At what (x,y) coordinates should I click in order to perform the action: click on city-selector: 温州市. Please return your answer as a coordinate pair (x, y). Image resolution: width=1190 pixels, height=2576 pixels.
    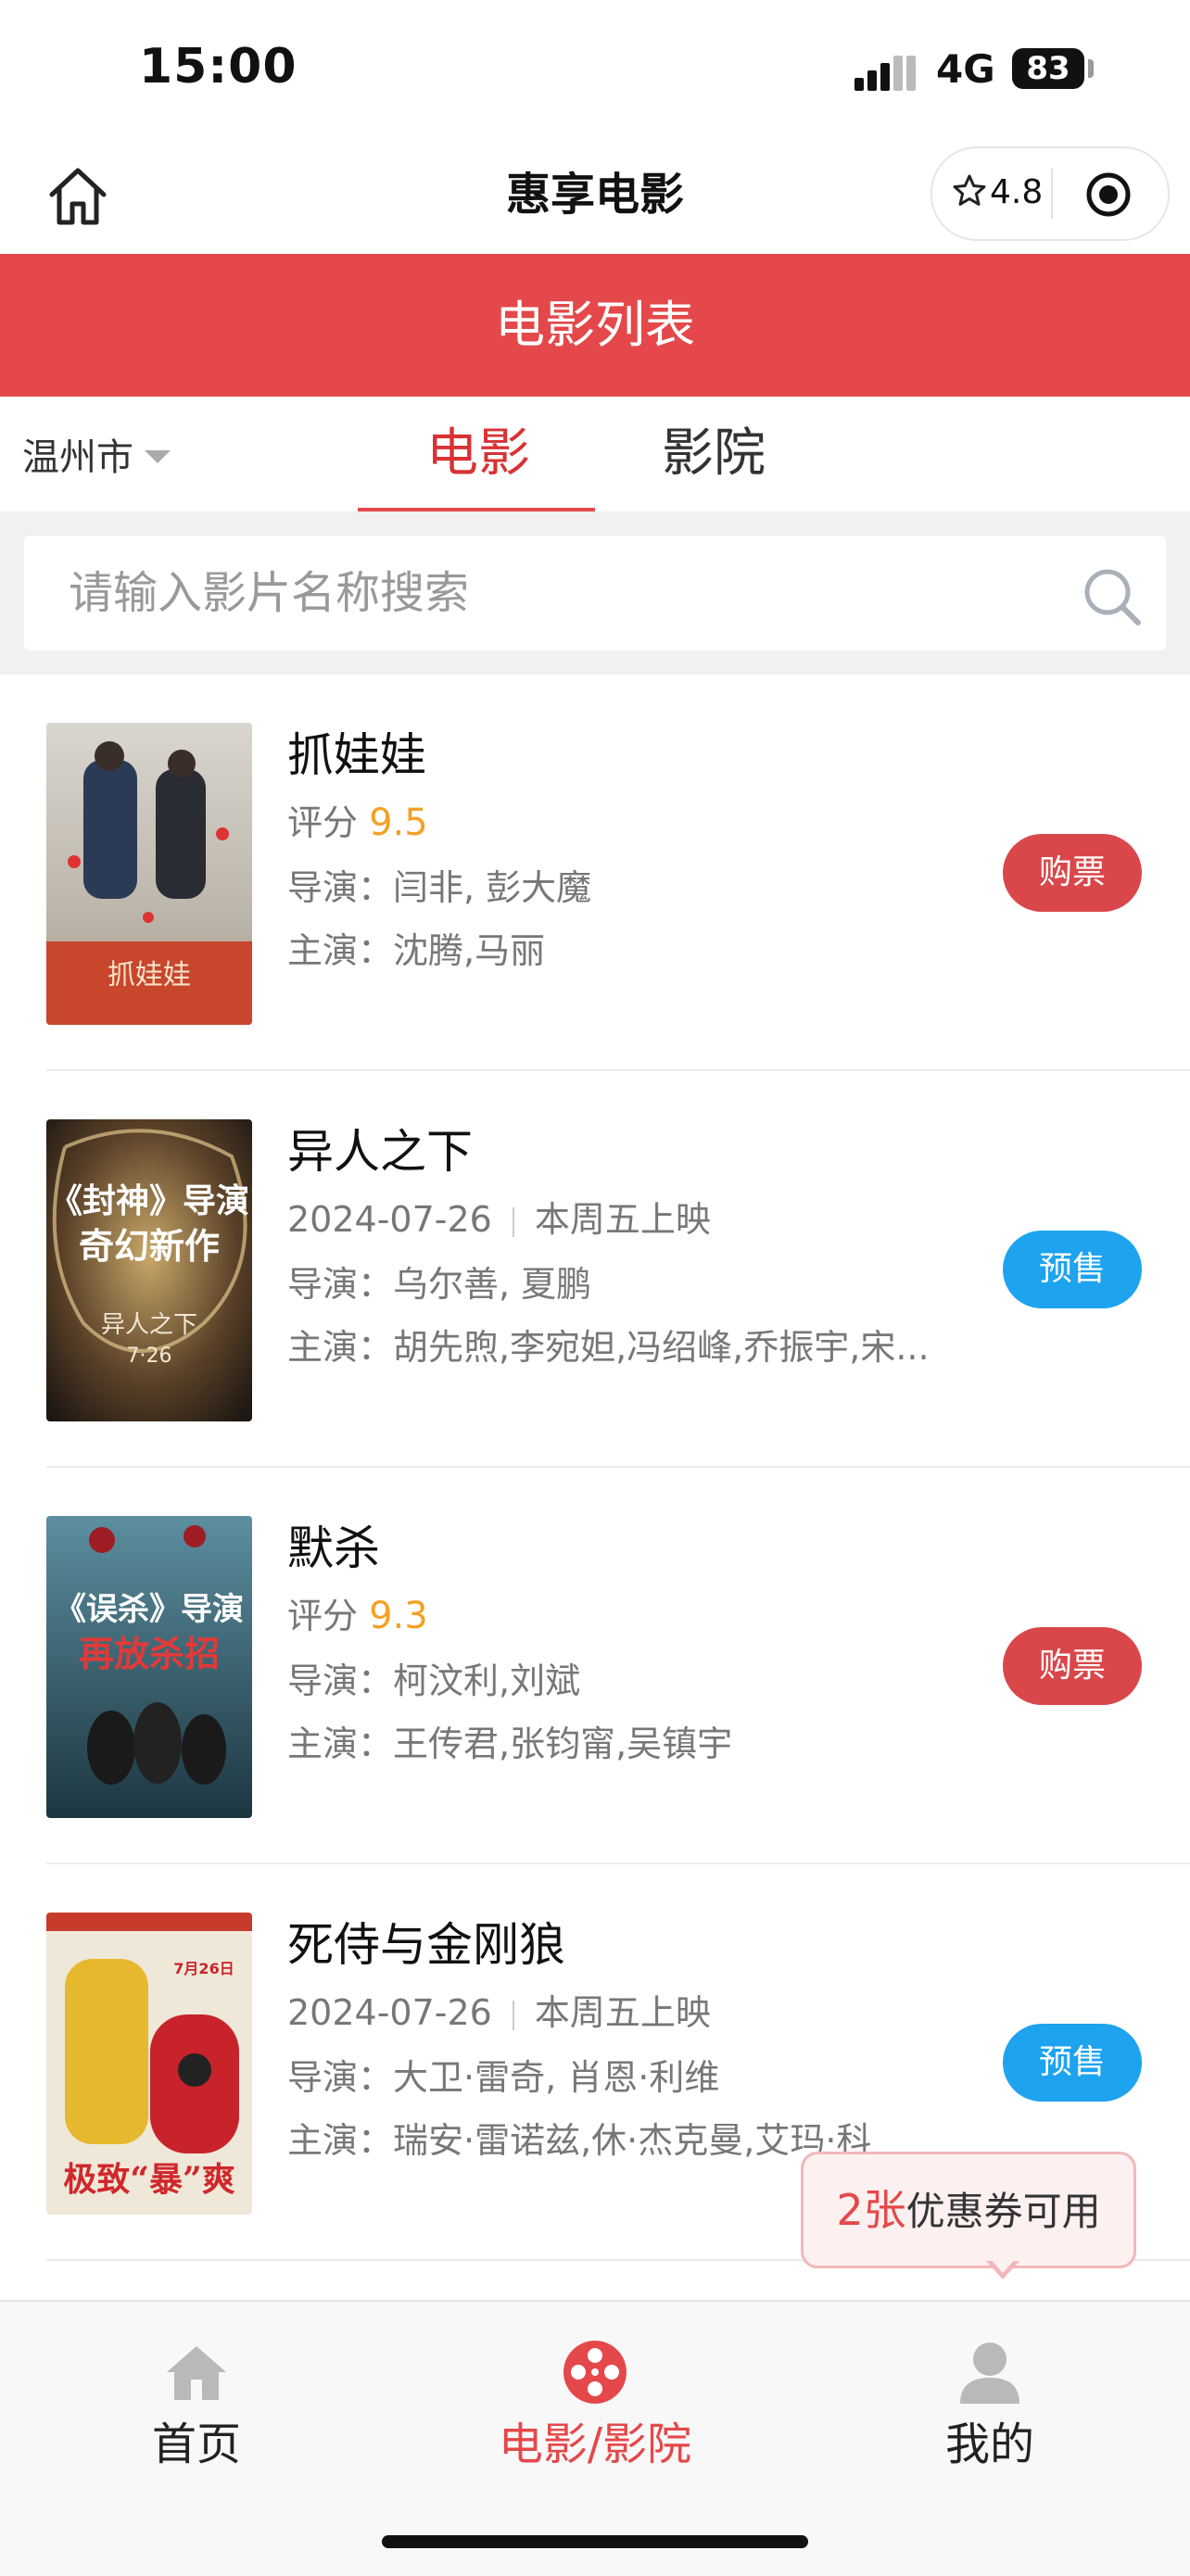
    Looking at the image, I should click on (77, 458).